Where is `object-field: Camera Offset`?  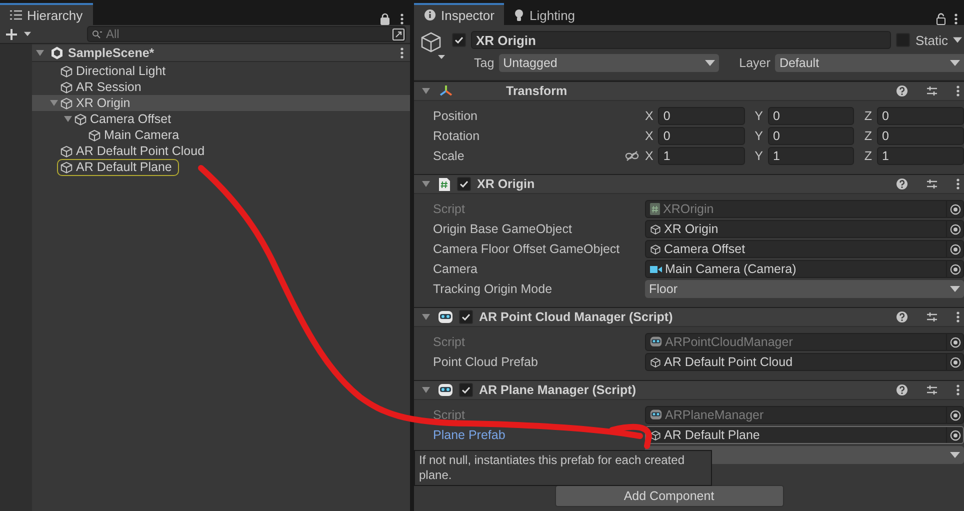 object-field: Camera Offset is located at coordinates (804, 249).